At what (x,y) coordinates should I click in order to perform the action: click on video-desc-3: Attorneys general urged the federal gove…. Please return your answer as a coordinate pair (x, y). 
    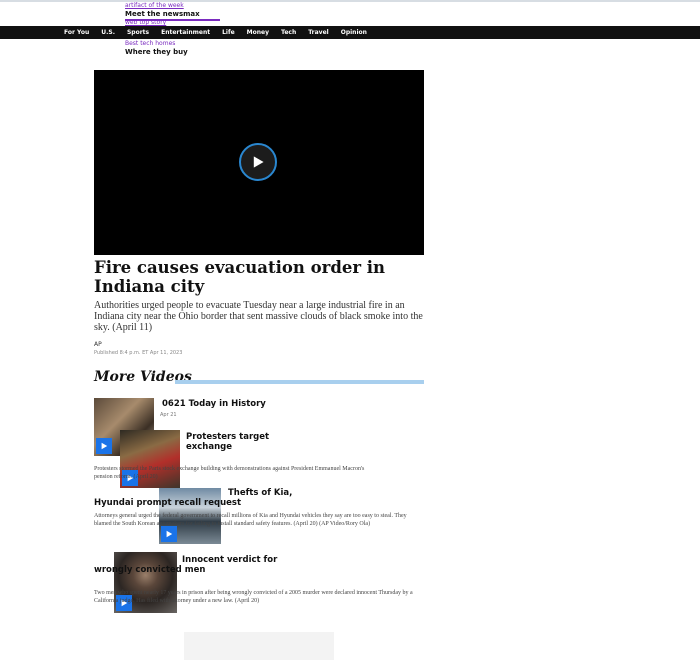
    Looking at the image, I should click on (250, 520).